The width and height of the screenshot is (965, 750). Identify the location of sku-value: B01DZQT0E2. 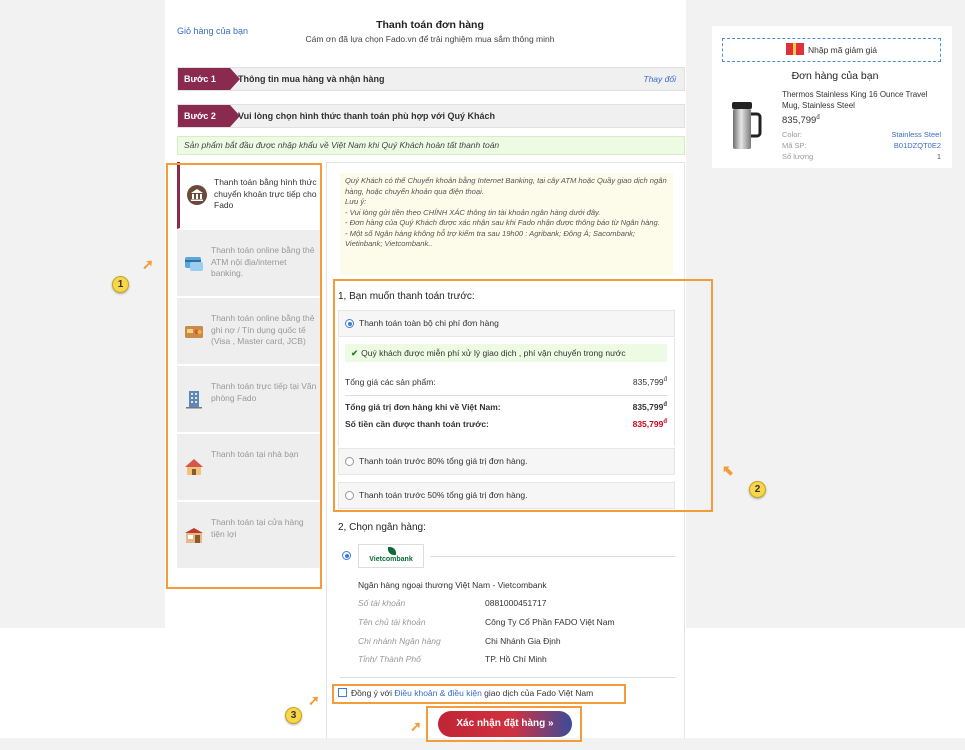
(917, 145).